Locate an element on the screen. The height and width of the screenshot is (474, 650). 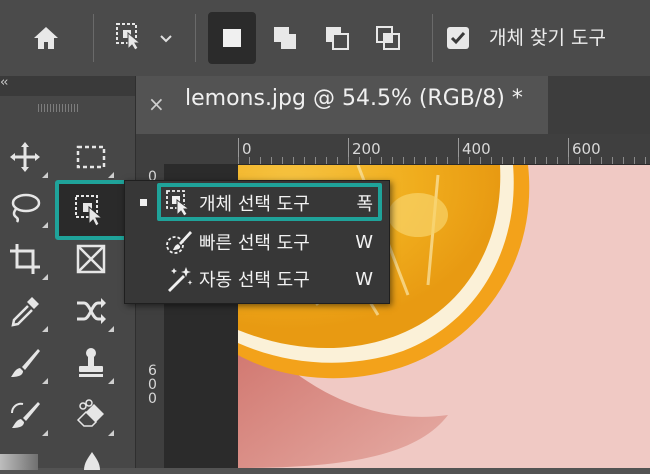
selection-tools-flyout: 개체 선택 도구 폭 빠른 선택 도구 W 자동 선택 도구 W is located at coordinates (257, 242).